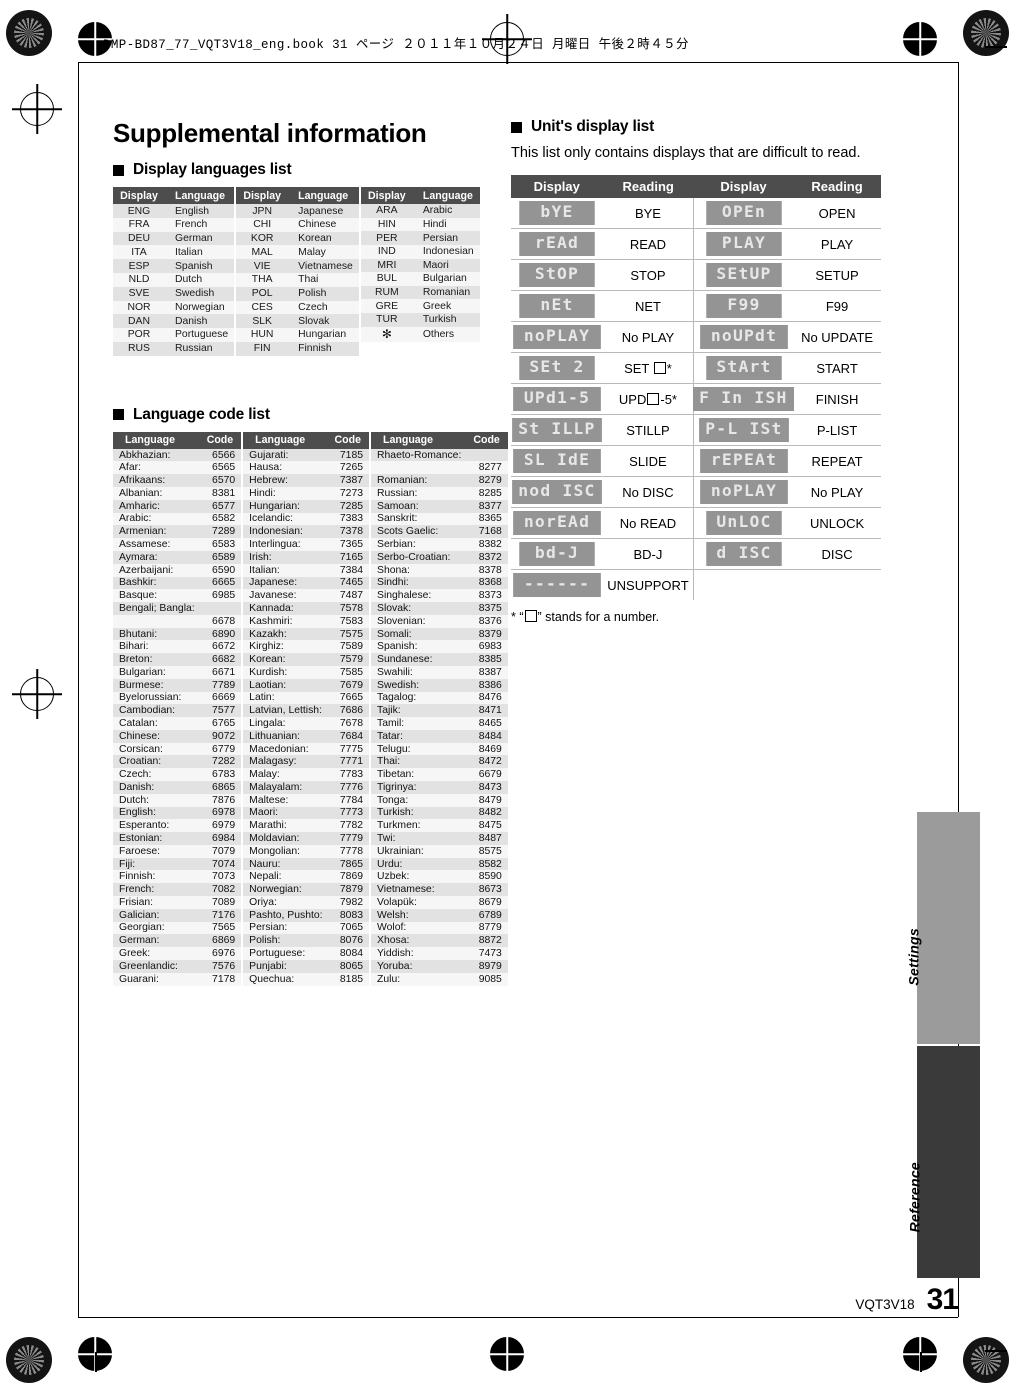 This screenshot has width=1015, height=1393. Describe the element at coordinates (201, 266) in the screenshot. I see `language-name-cell: Spanish` at that location.